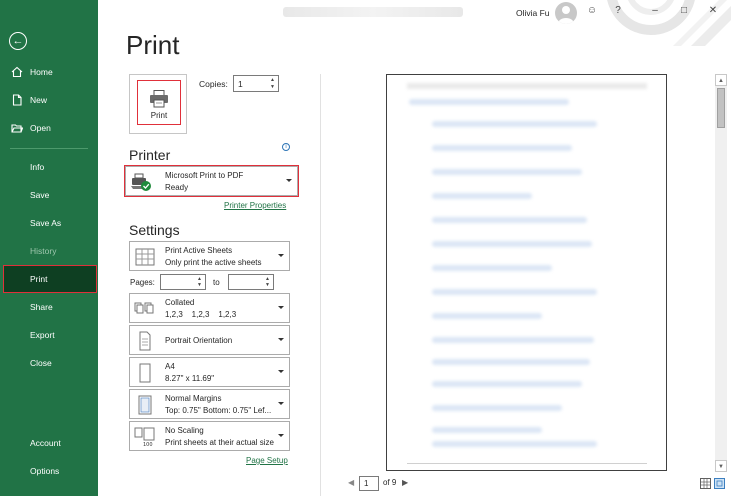 Image resolution: width=731 pixels, height=496 pixels. Describe the element at coordinates (272, 80) in the screenshot. I see `increment-icon: ▲` at that location.